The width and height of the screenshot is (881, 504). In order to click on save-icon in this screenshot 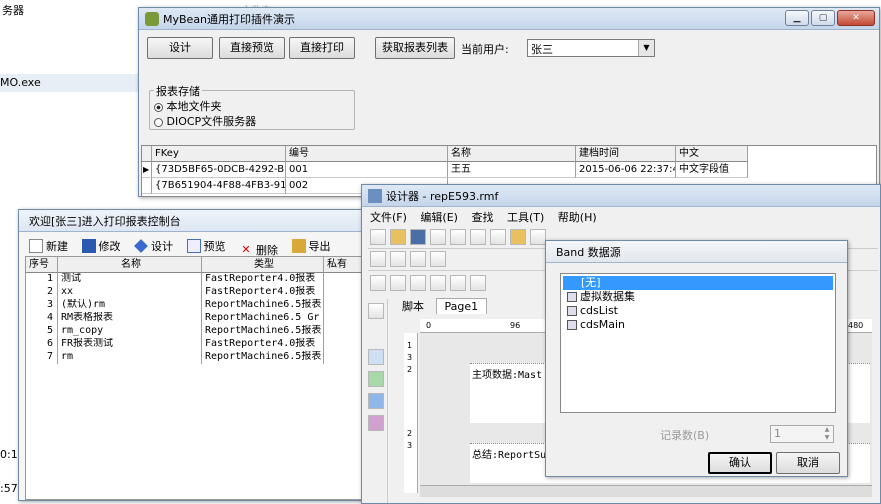, I will do `click(418, 237)`.